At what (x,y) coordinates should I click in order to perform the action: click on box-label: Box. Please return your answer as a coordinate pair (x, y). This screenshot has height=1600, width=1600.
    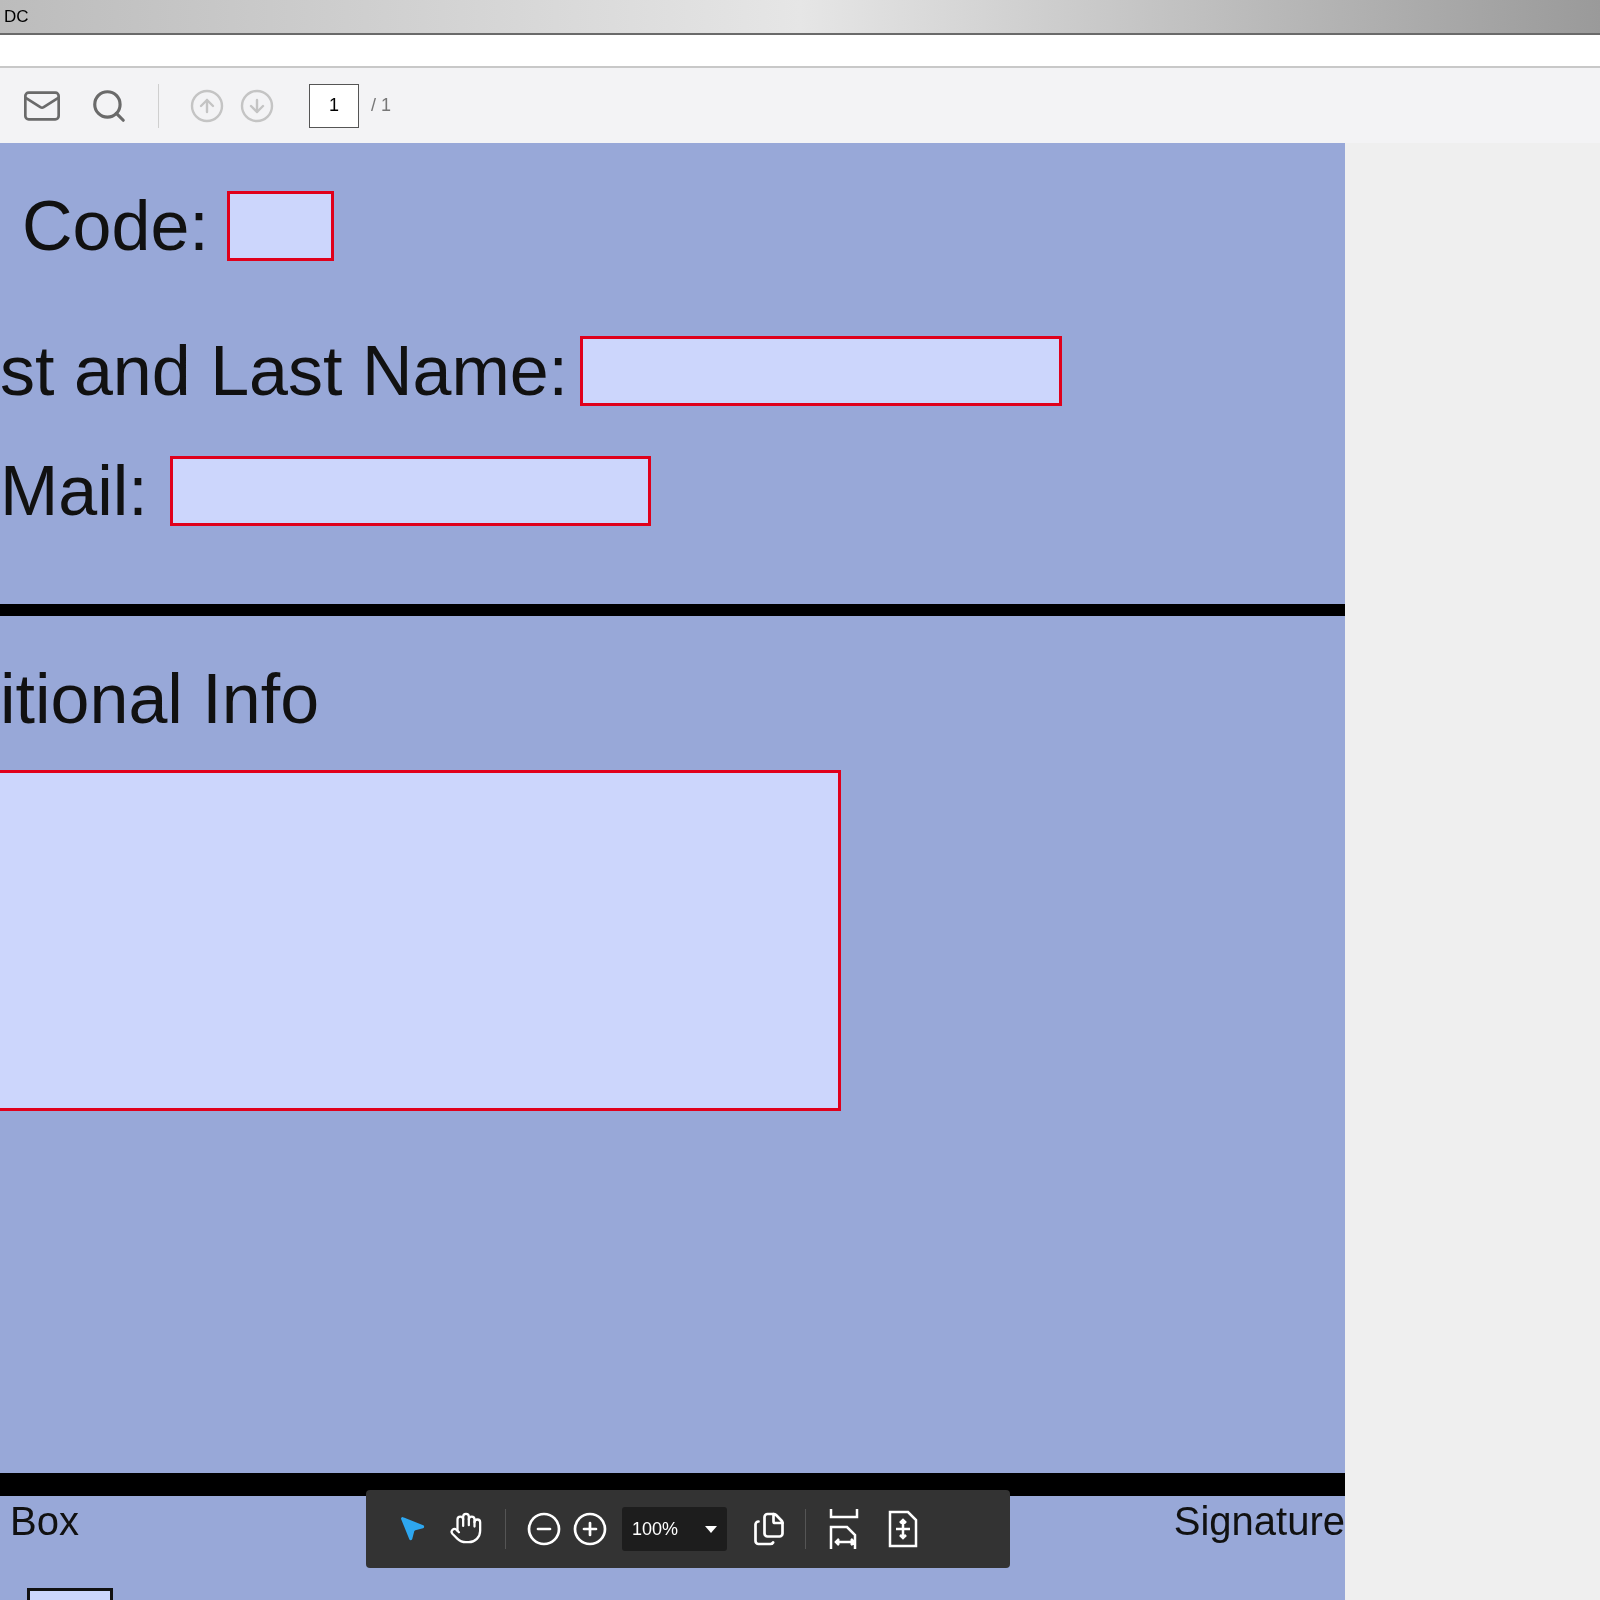
    Looking at the image, I should click on (44, 1521).